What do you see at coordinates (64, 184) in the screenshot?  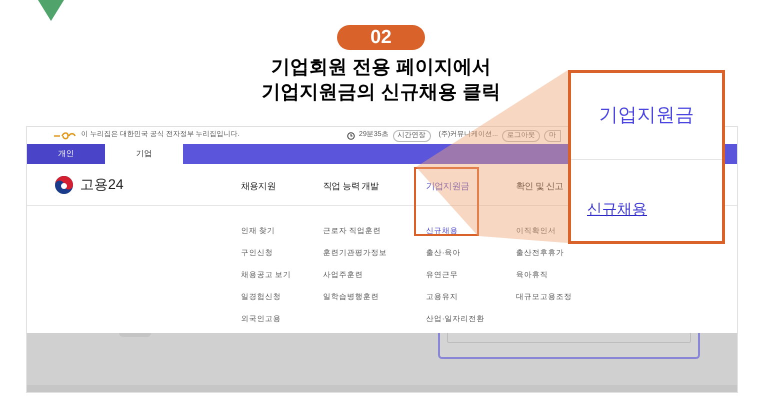 I see `emblem-icon` at bounding box center [64, 184].